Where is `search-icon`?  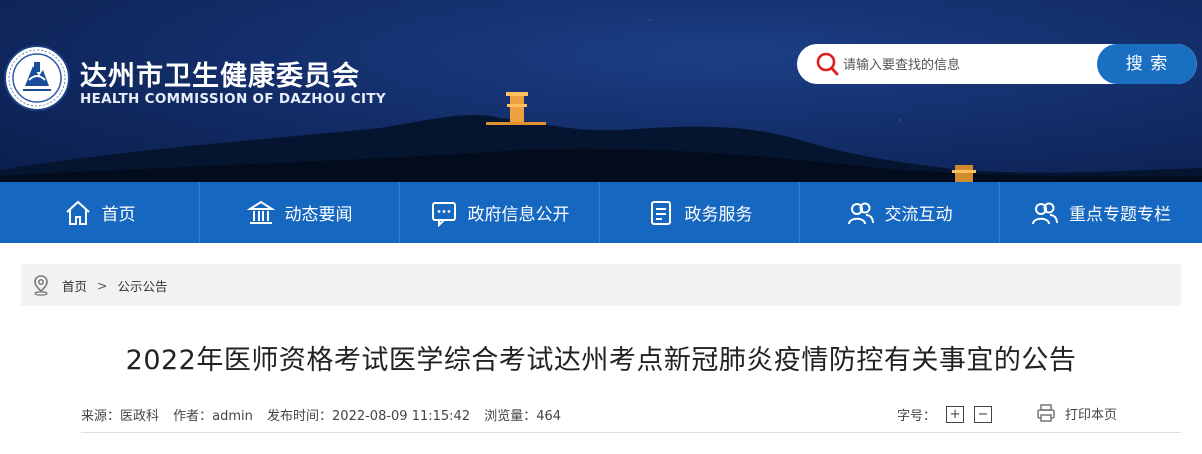 search-icon is located at coordinates (827, 64).